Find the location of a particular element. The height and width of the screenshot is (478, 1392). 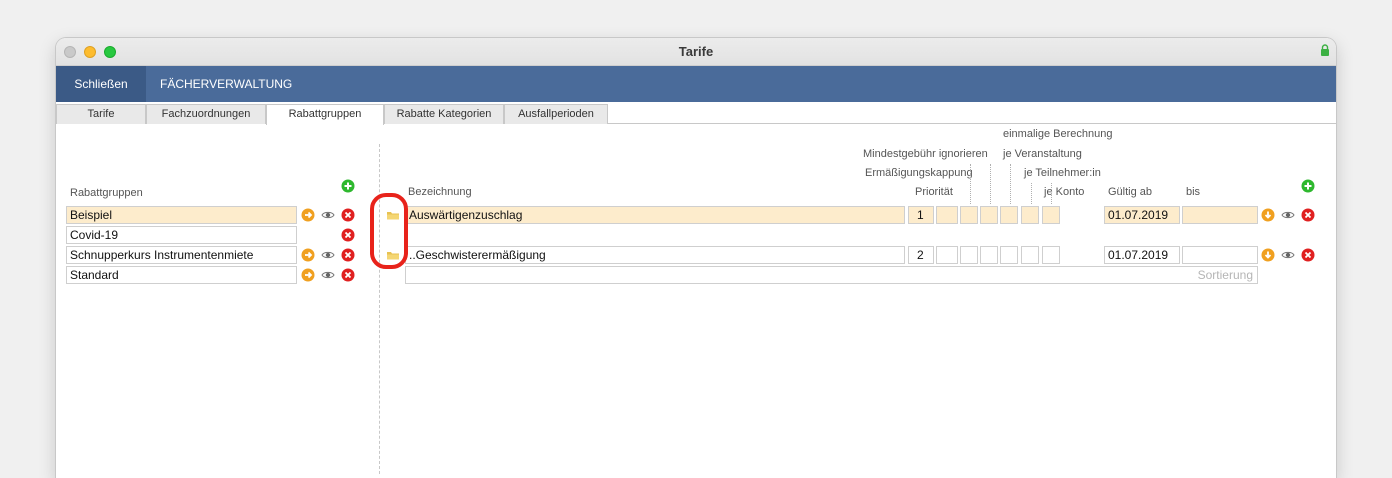

tab-ausfallperioden: Ausfallperioden is located at coordinates (556, 114).